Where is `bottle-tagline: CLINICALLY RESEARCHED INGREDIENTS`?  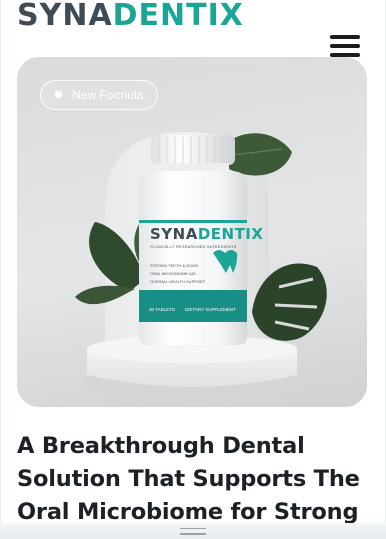 bottle-tagline: CLINICALLY RESEARCHED INGREDIENTS is located at coordinates (193, 246).